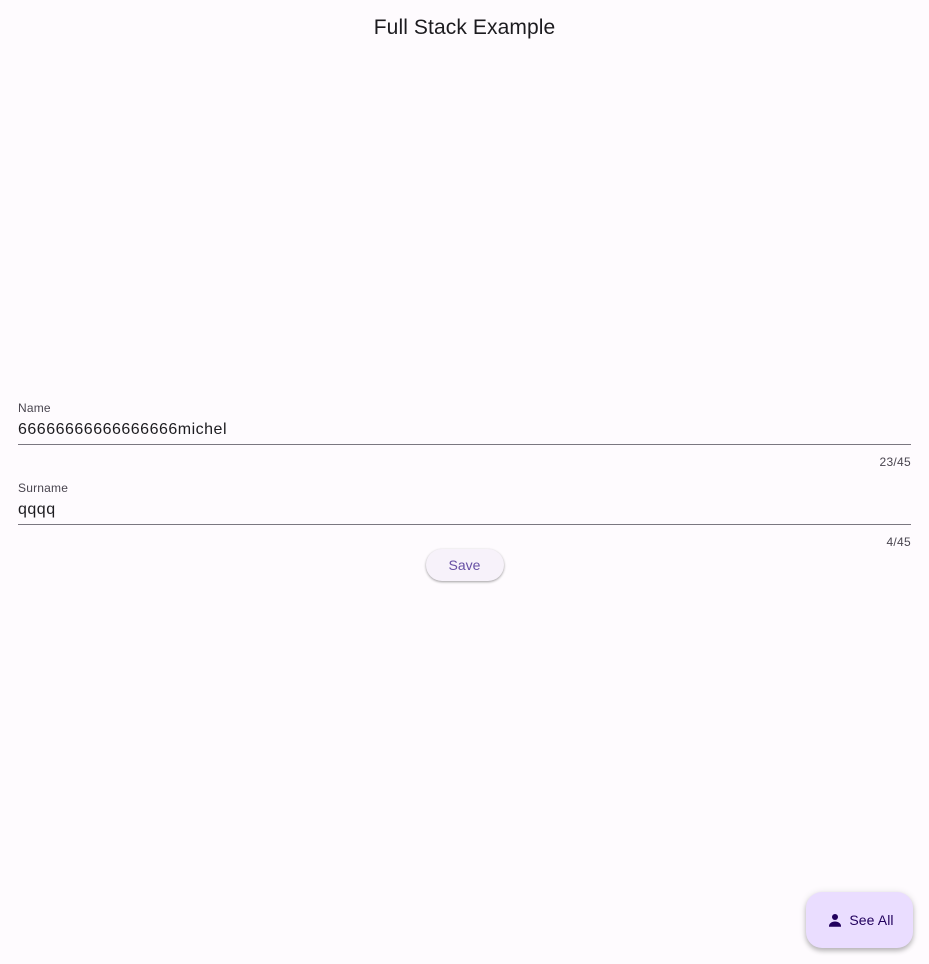 The width and height of the screenshot is (929, 964). I want to click on app-bar: Full Stack Example, so click(464, 28).